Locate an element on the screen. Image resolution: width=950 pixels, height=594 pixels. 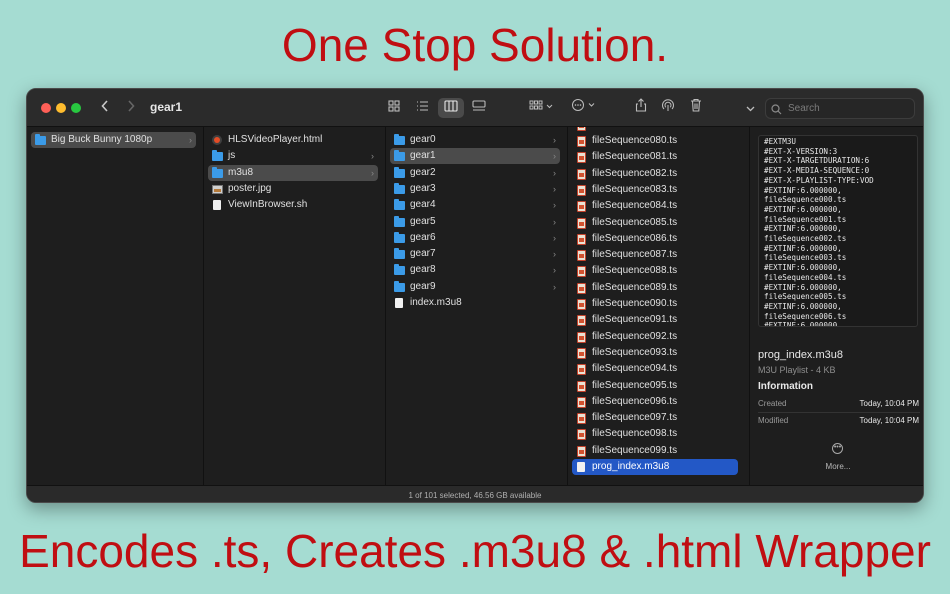
list-item: poster.jpg is located at coordinates (293, 189).